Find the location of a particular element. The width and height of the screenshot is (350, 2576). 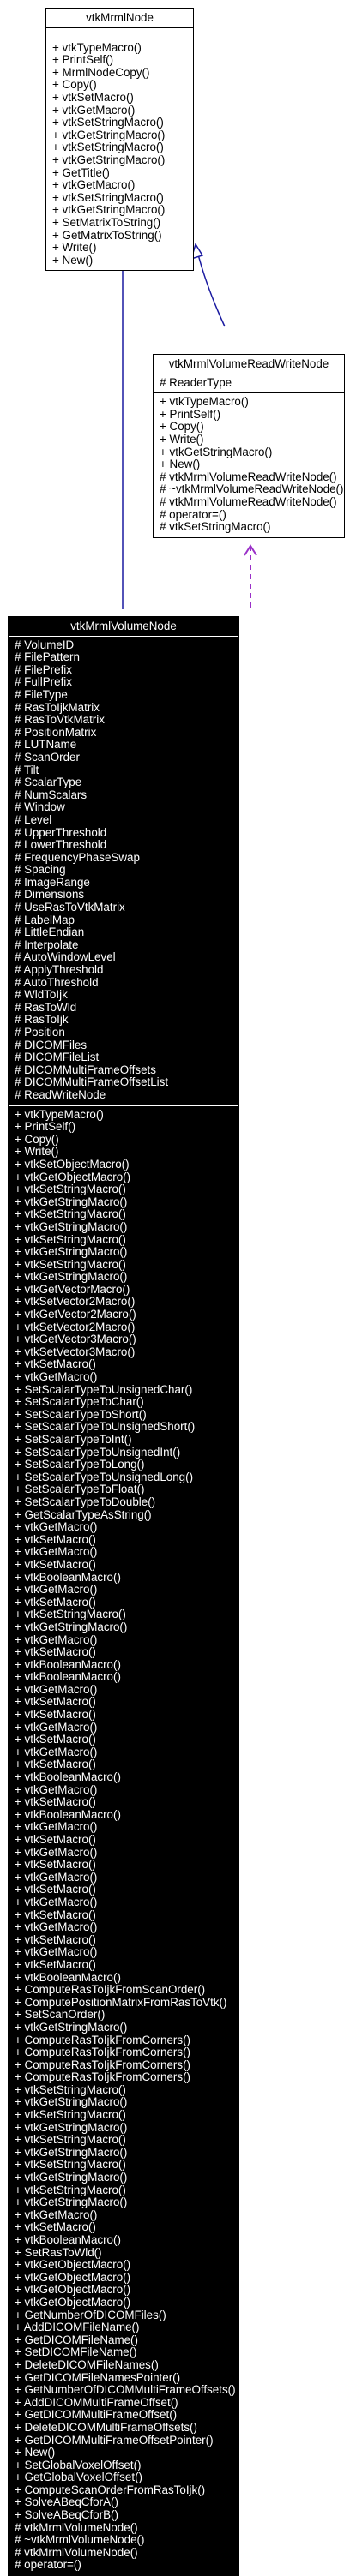

class-member: + SetScalarTypeToLong() is located at coordinates (80, 1464).